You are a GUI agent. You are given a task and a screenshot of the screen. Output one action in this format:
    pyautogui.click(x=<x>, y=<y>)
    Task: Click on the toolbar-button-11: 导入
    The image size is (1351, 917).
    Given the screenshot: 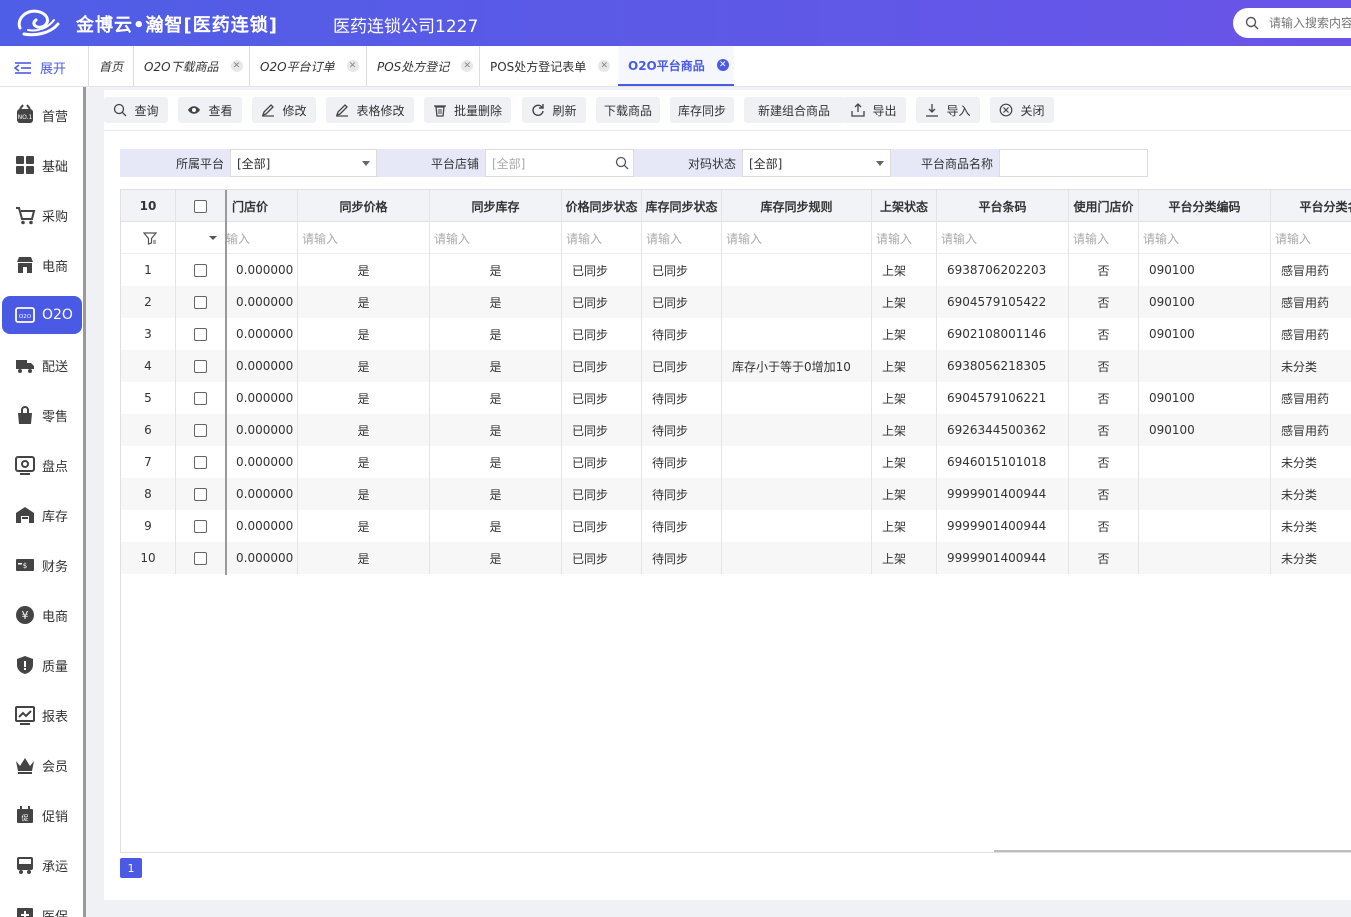 What is the action you would take?
    pyautogui.click(x=948, y=110)
    